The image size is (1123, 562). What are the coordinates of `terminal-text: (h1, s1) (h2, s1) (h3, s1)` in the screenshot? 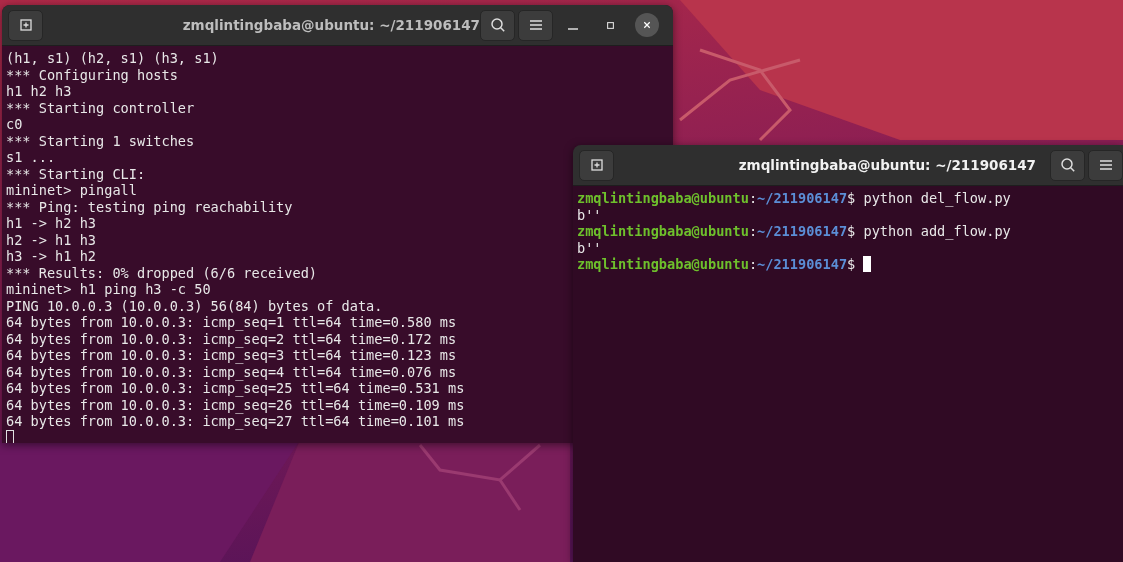 It's located at (112, 58).